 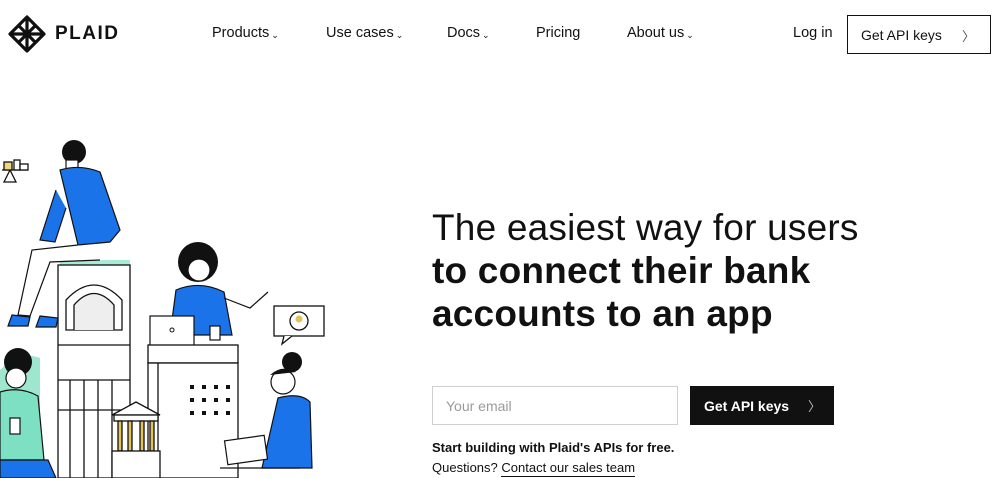 I want to click on hero-get-api-keys-button: Get API keys 〉, so click(x=762, y=405).